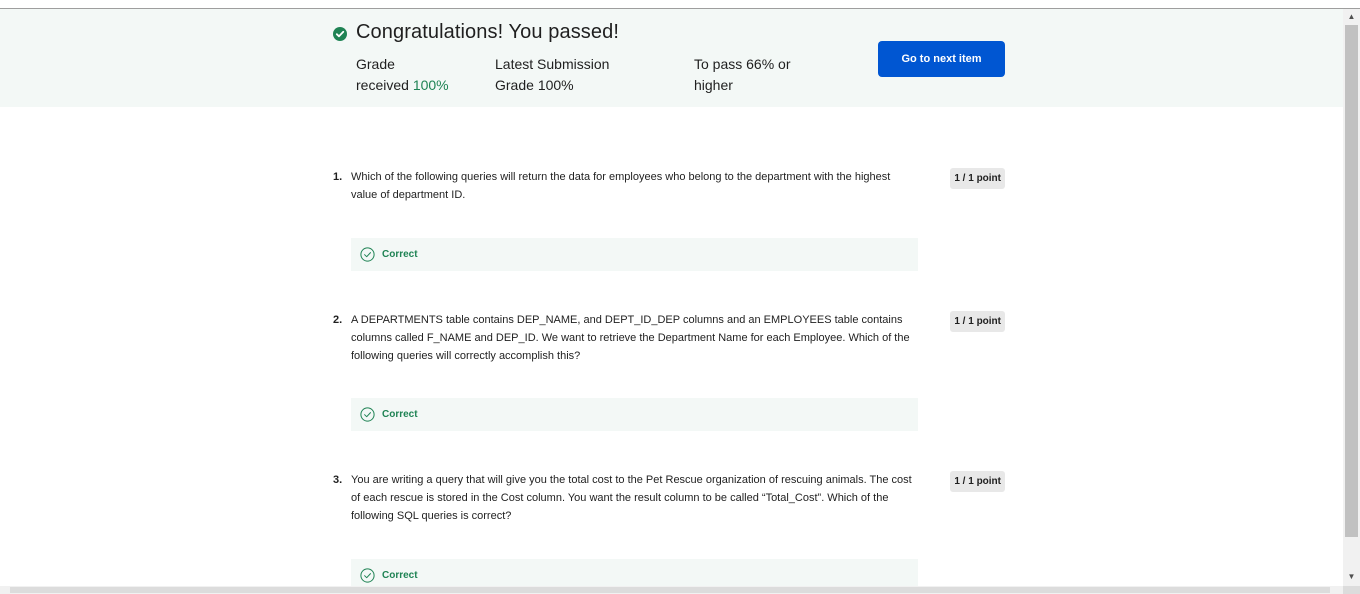 The image size is (1360, 594). What do you see at coordinates (340, 34) in the screenshot?
I see `check-circle-filled-icon` at bounding box center [340, 34].